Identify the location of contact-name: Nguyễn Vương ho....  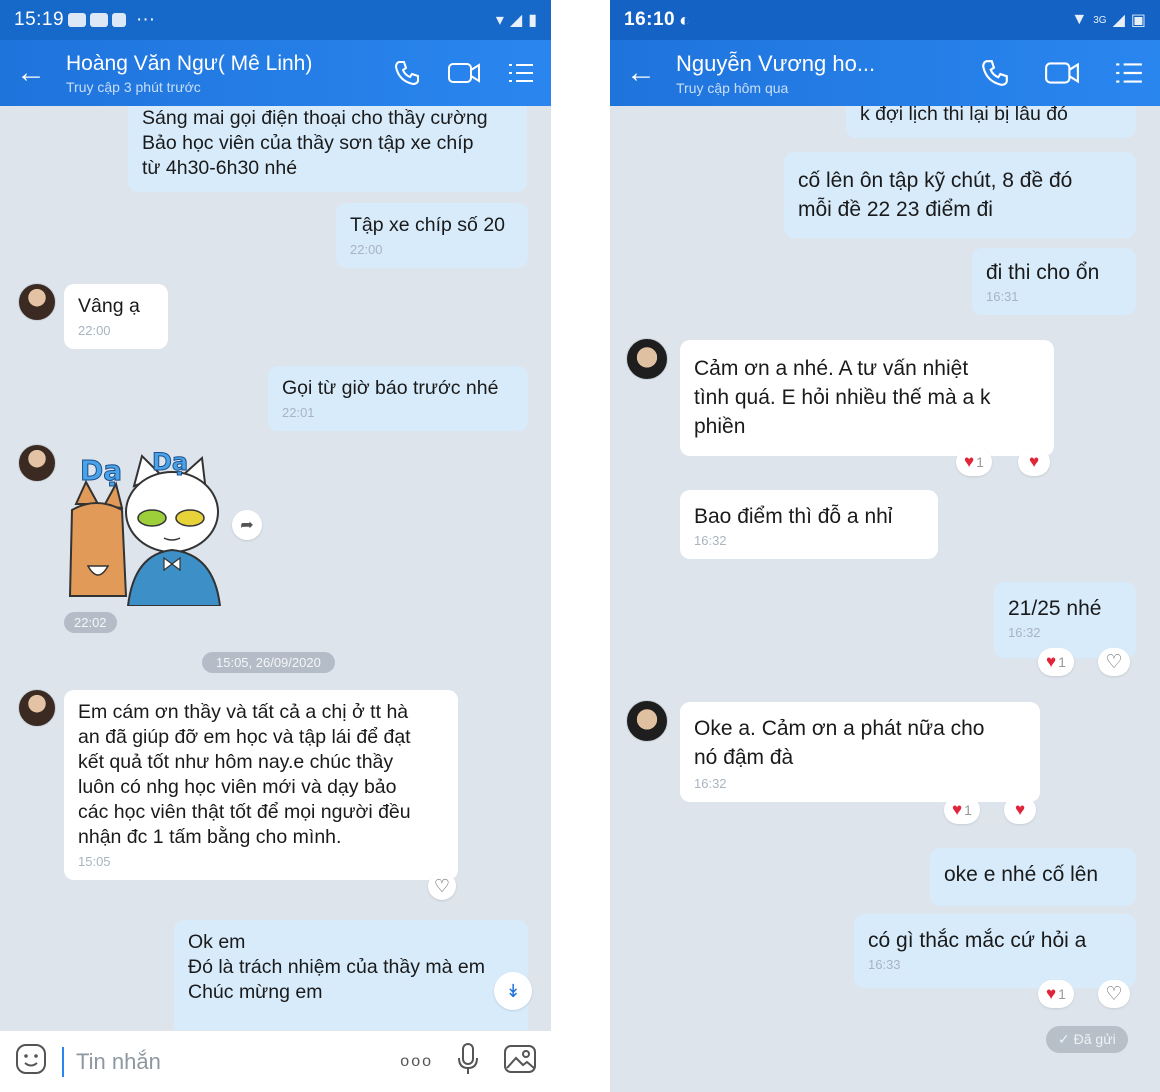
(776, 63).